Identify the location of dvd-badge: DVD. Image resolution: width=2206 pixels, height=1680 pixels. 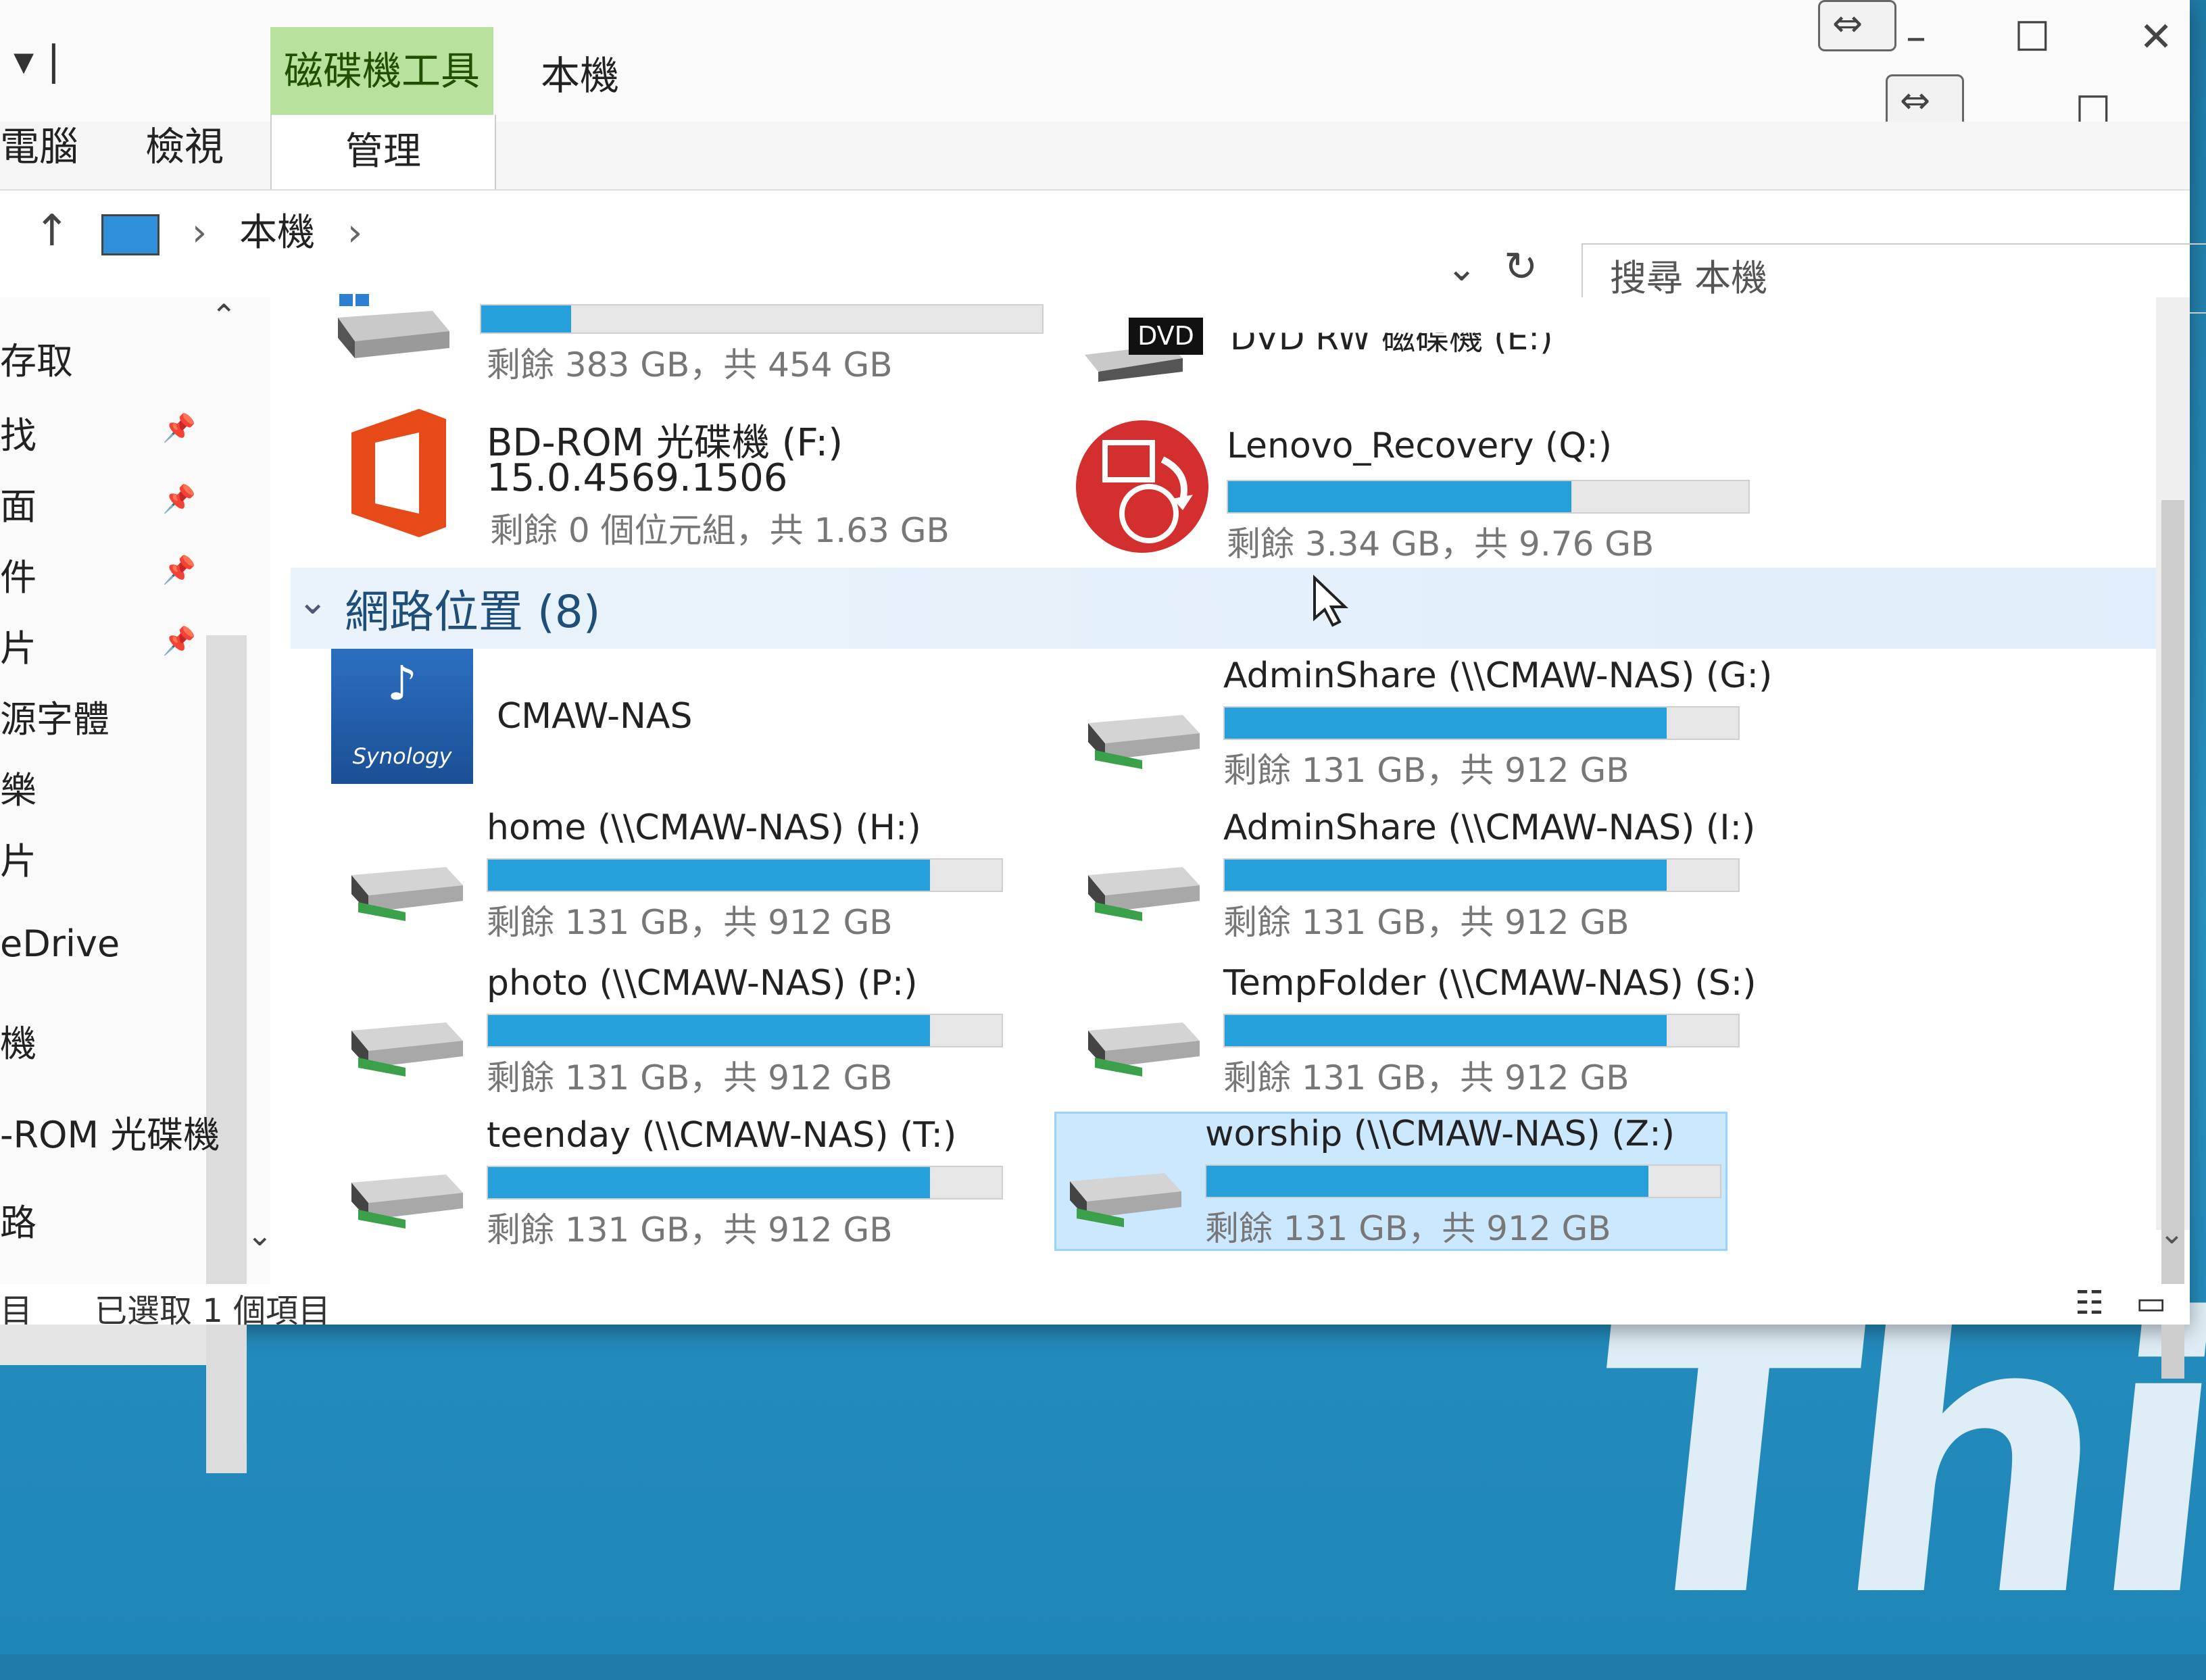
(1166, 337).